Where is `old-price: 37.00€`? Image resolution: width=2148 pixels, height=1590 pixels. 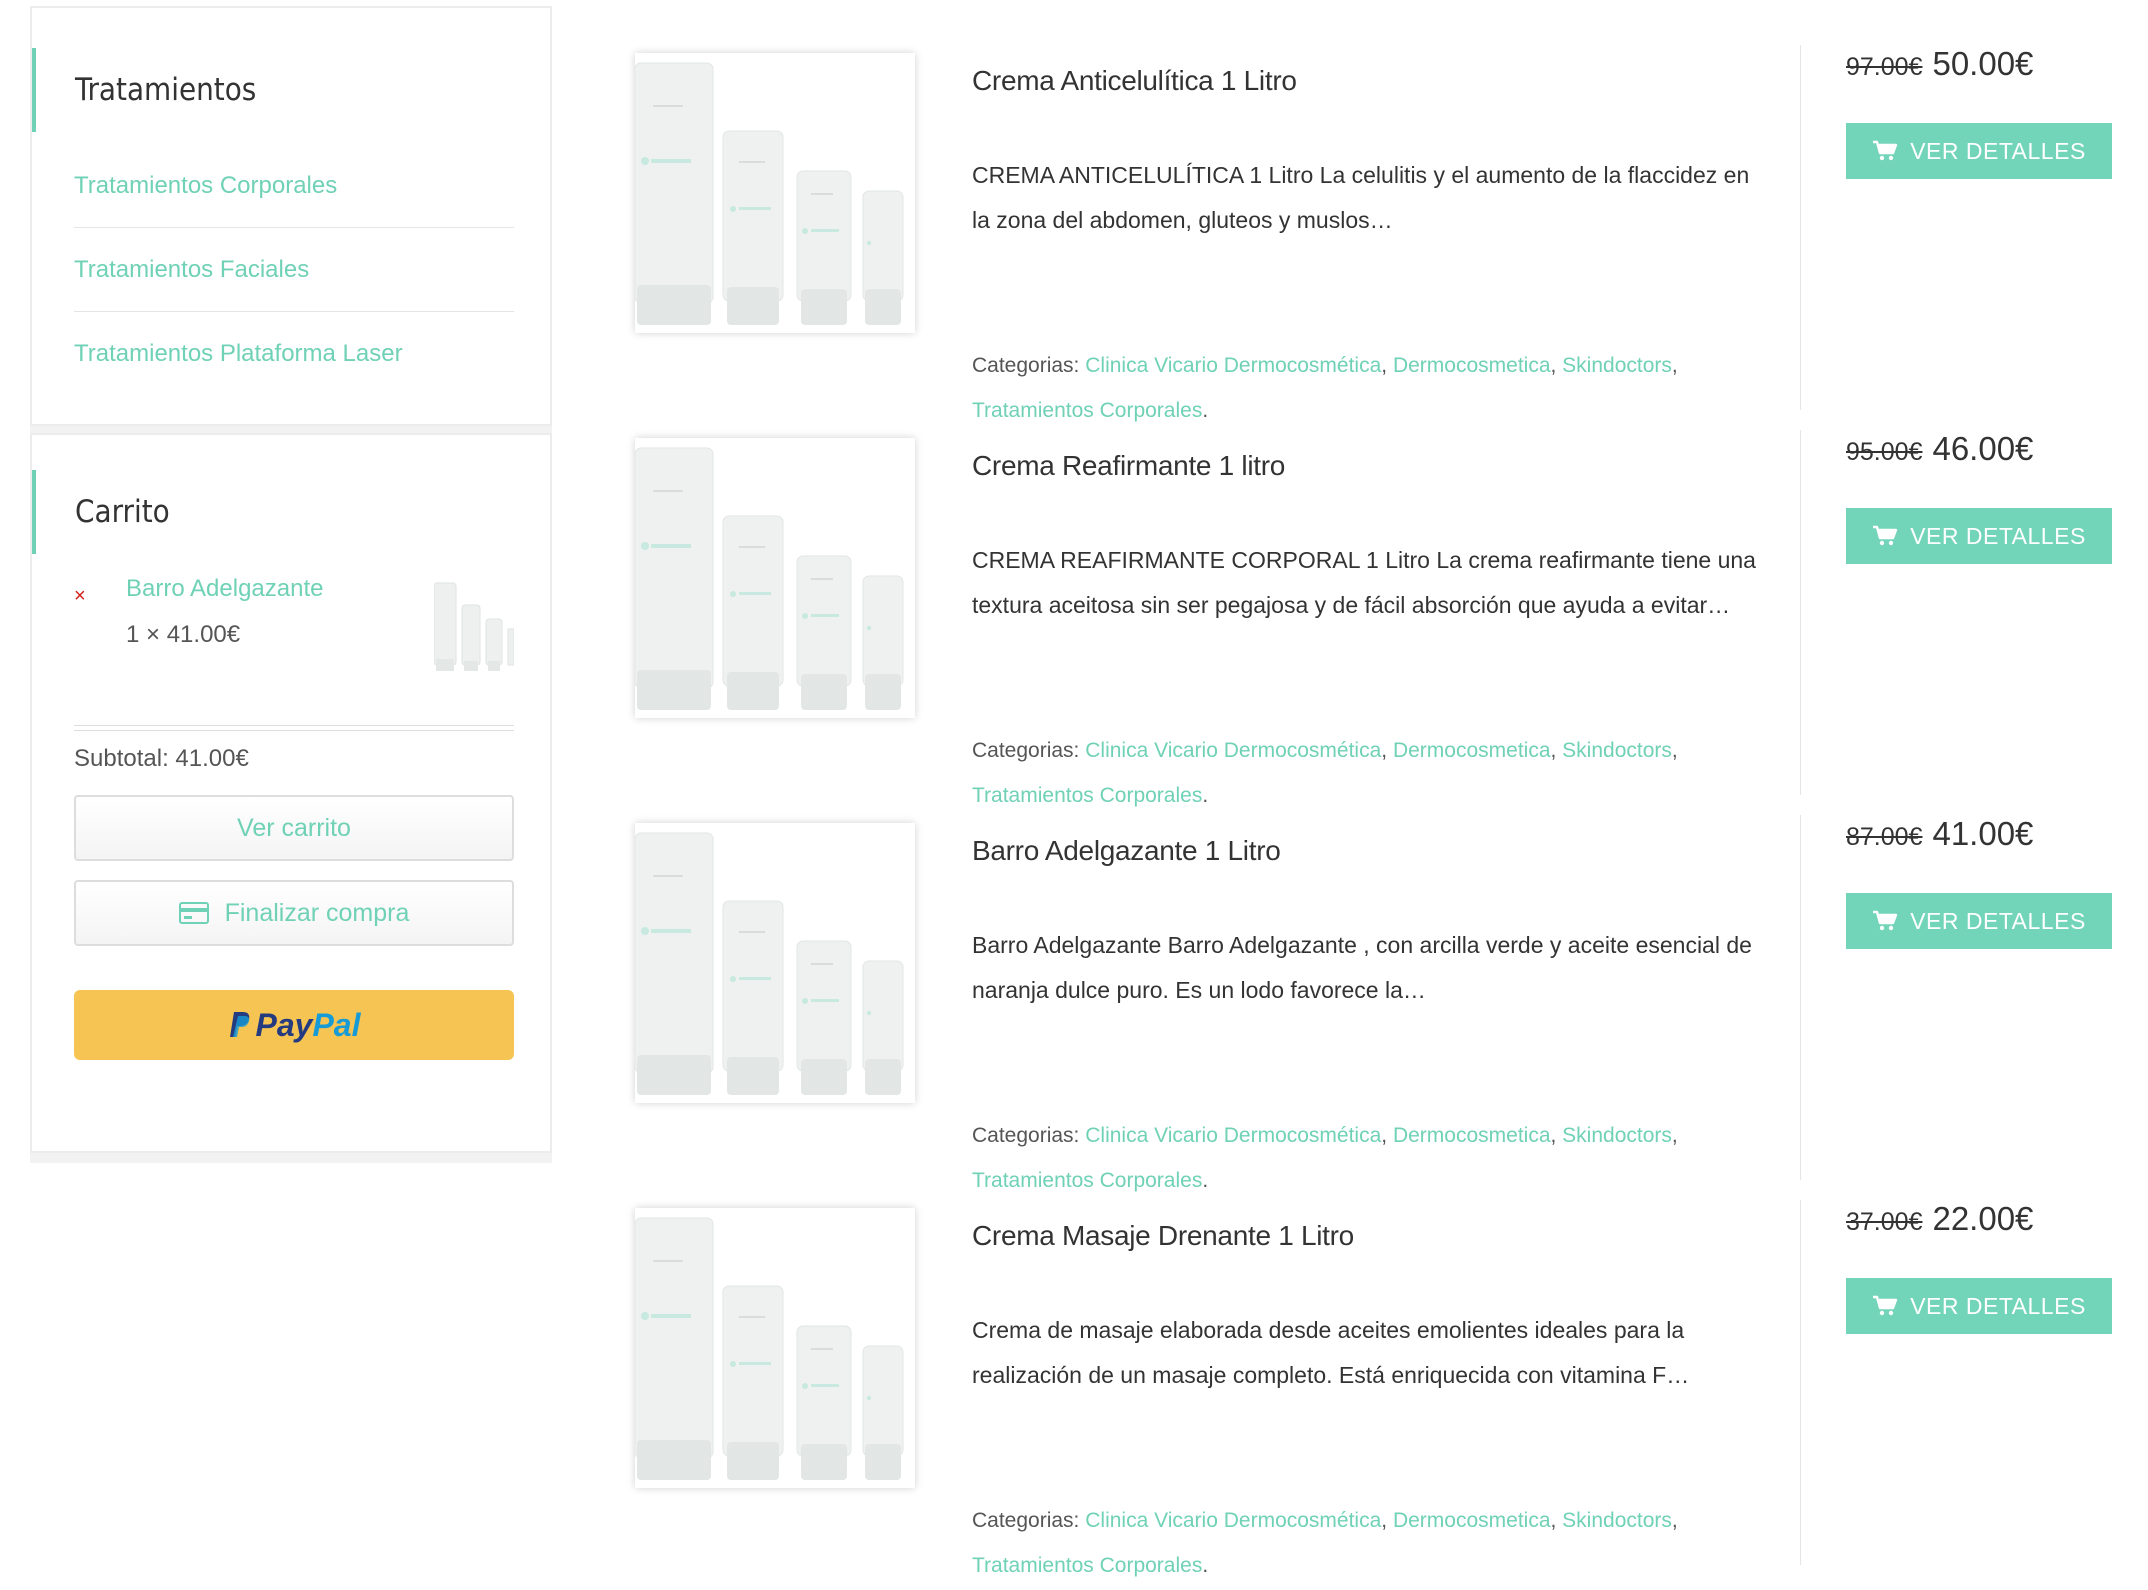 old-price: 37.00€ is located at coordinates (1884, 1222).